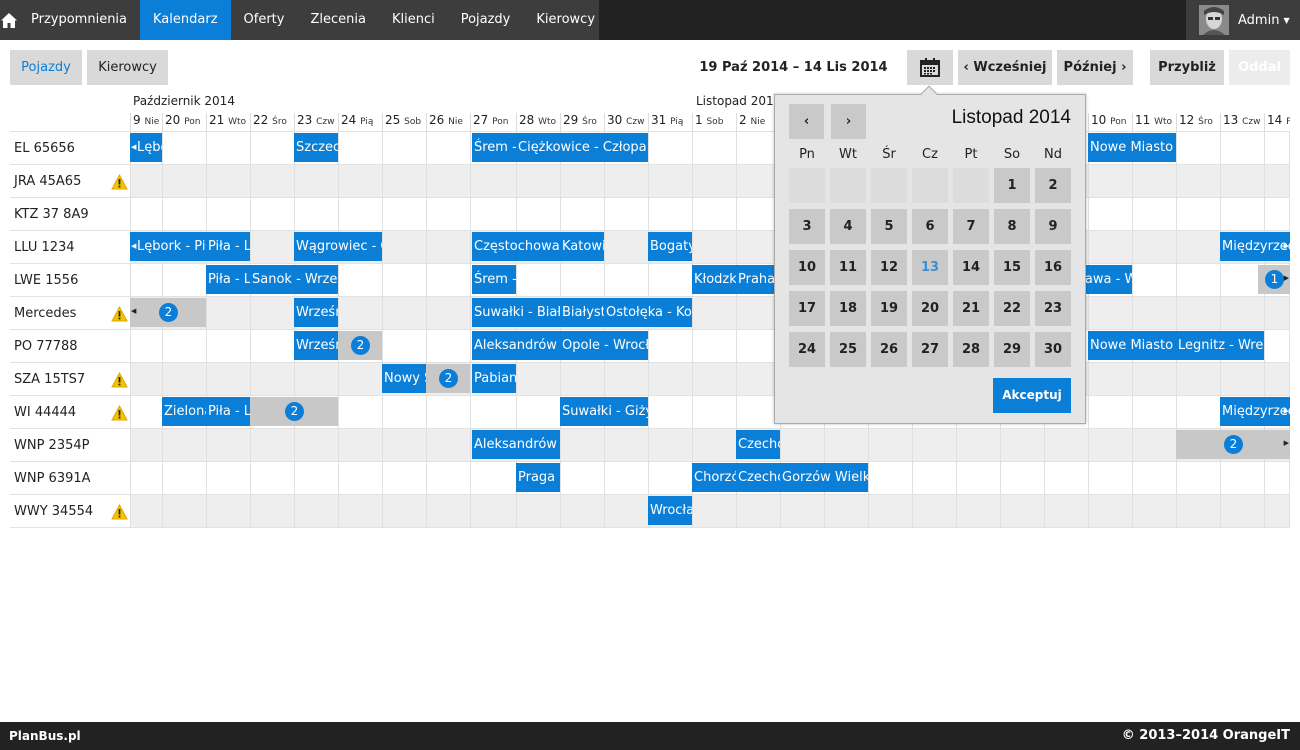  What do you see at coordinates (807, 267) in the screenshot?
I see `picker-day: 10` at bounding box center [807, 267].